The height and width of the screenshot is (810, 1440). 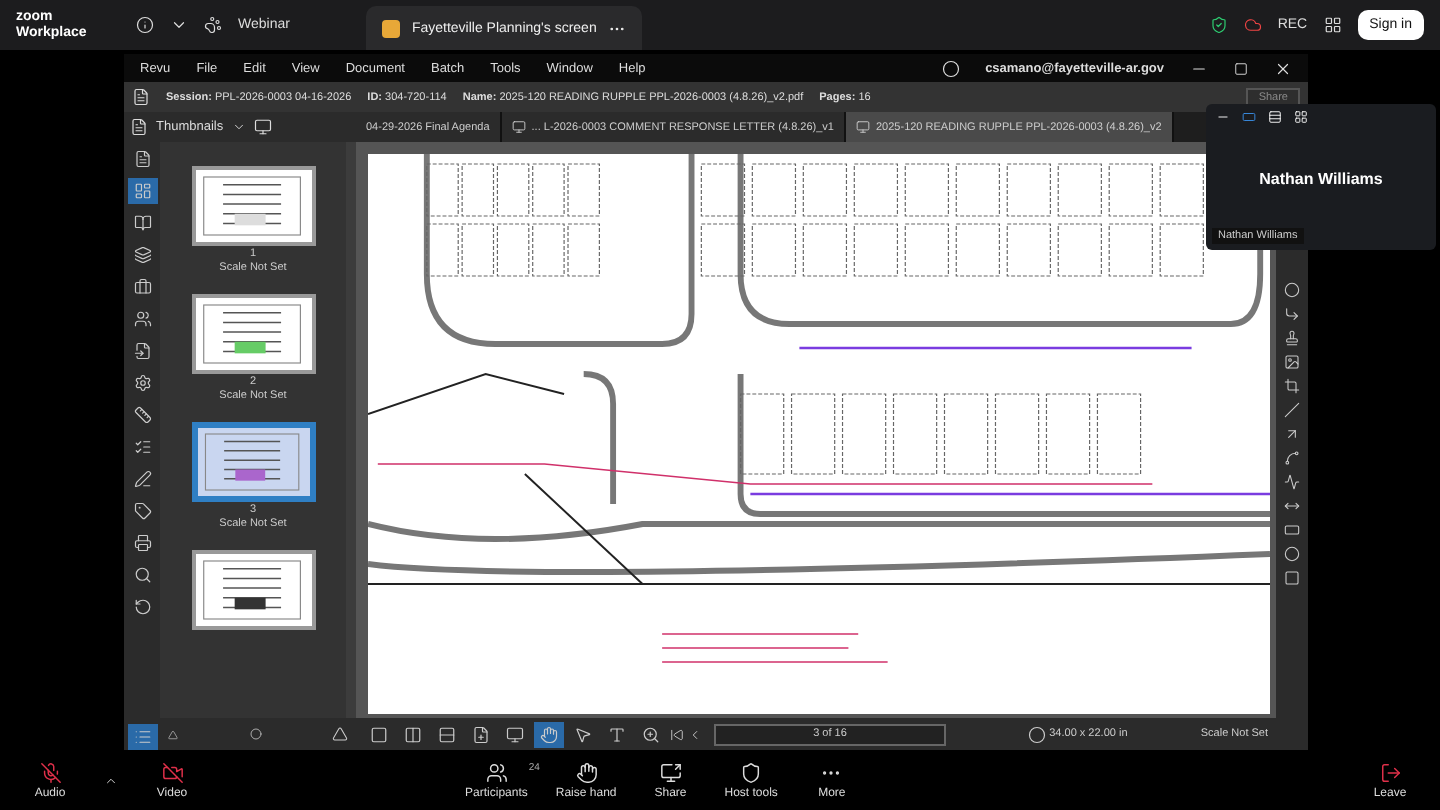 What do you see at coordinates (340, 734) in the screenshot?
I see `large-triangle-icon` at bounding box center [340, 734].